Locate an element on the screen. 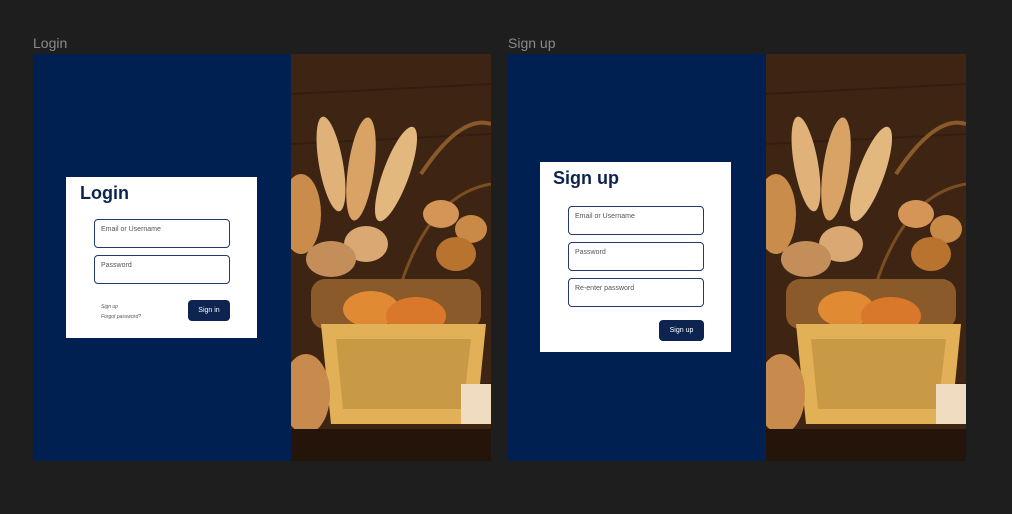  sign-in-button: Sign in is located at coordinates (209, 310).